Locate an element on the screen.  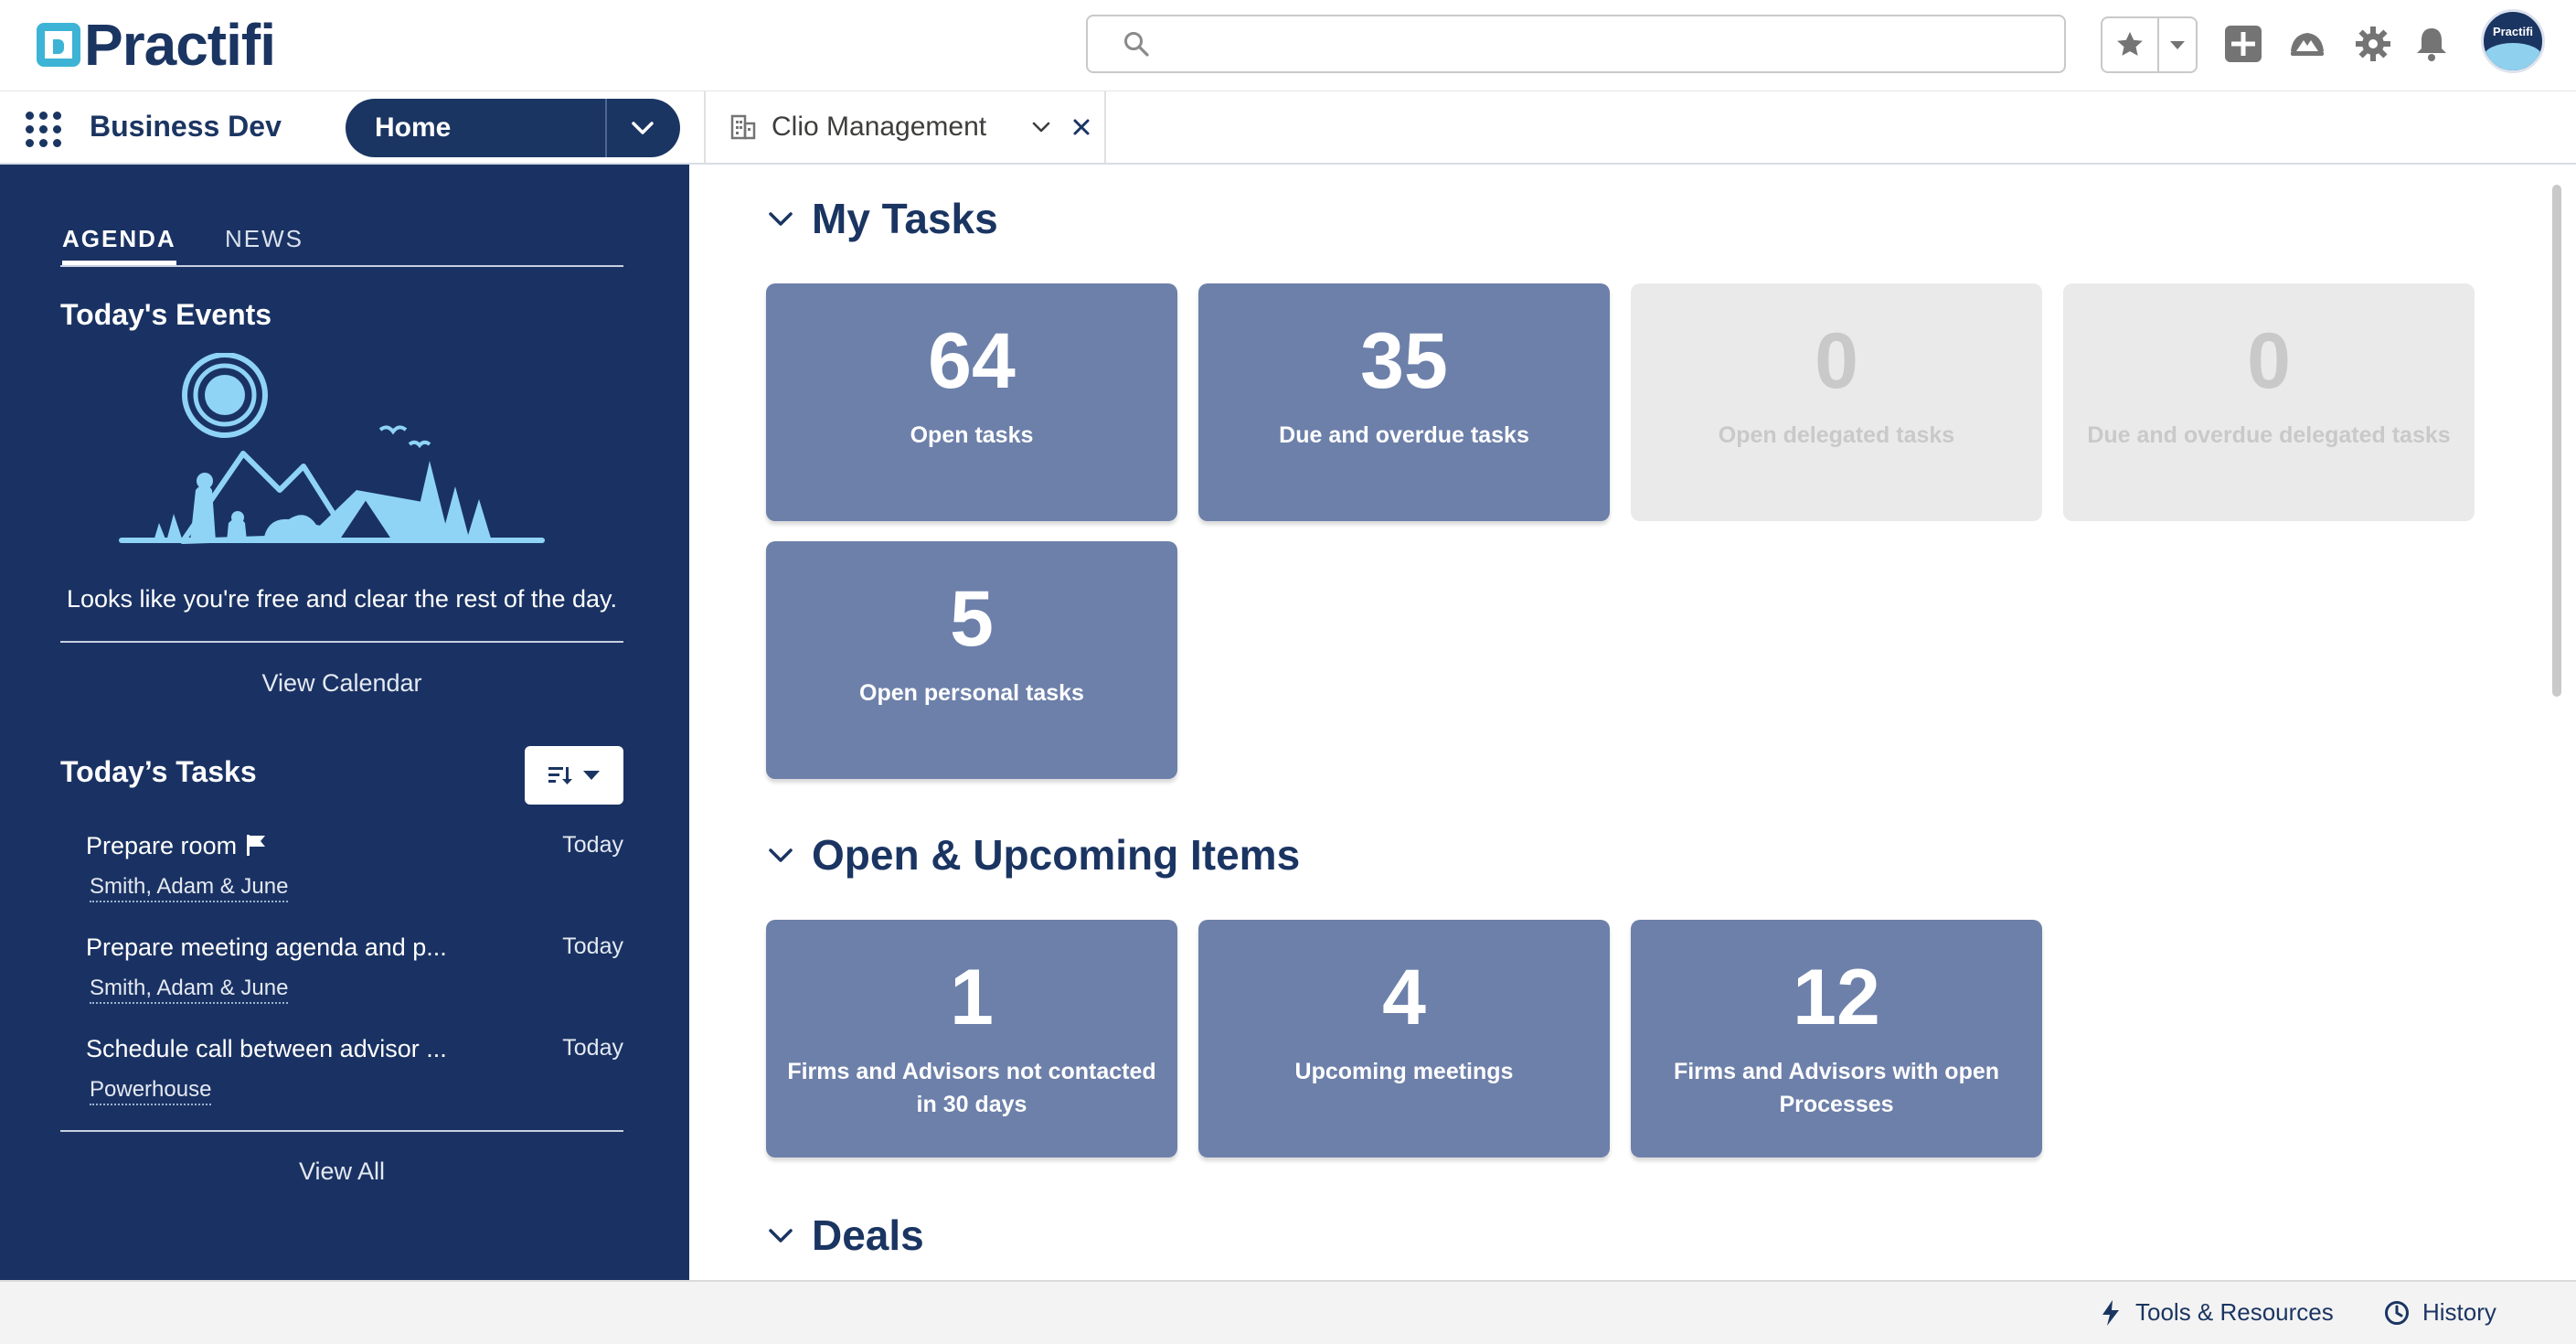
tab-news: NEWS is located at coordinates (264, 239).